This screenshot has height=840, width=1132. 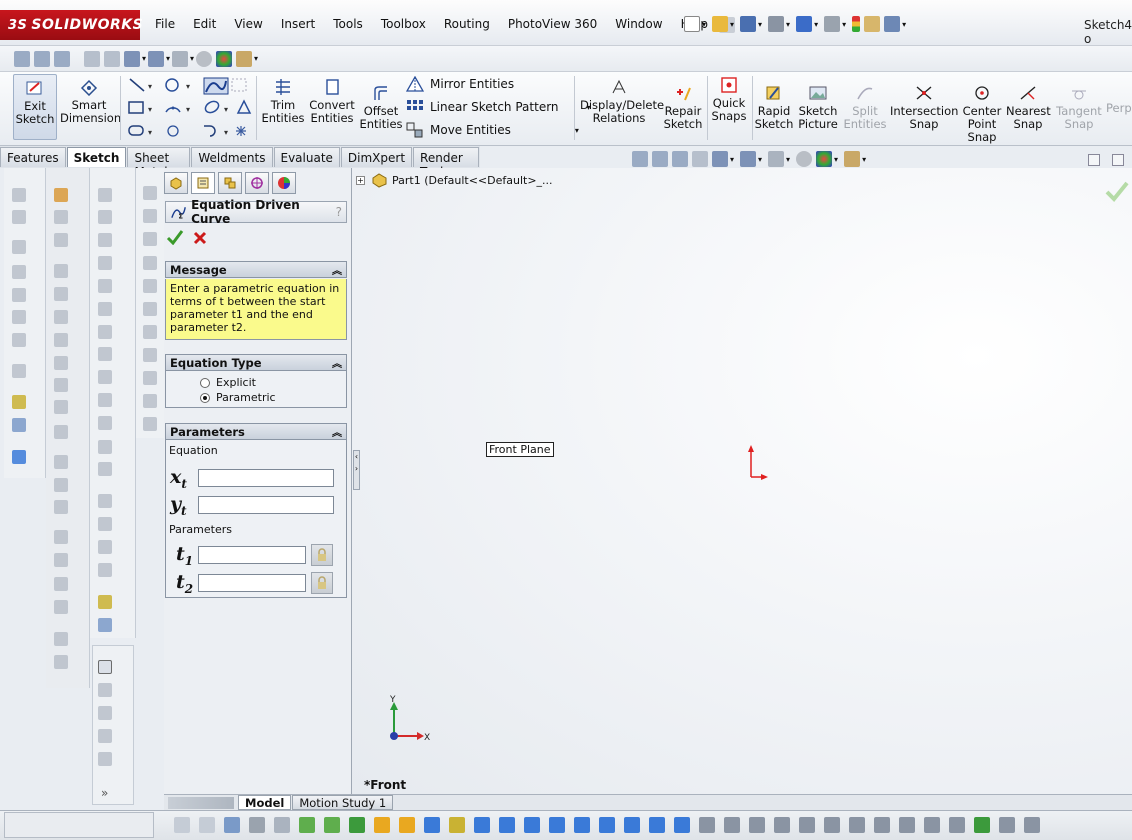 What do you see at coordinates (322, 555) in the screenshot?
I see `lock-t1-icon` at bounding box center [322, 555].